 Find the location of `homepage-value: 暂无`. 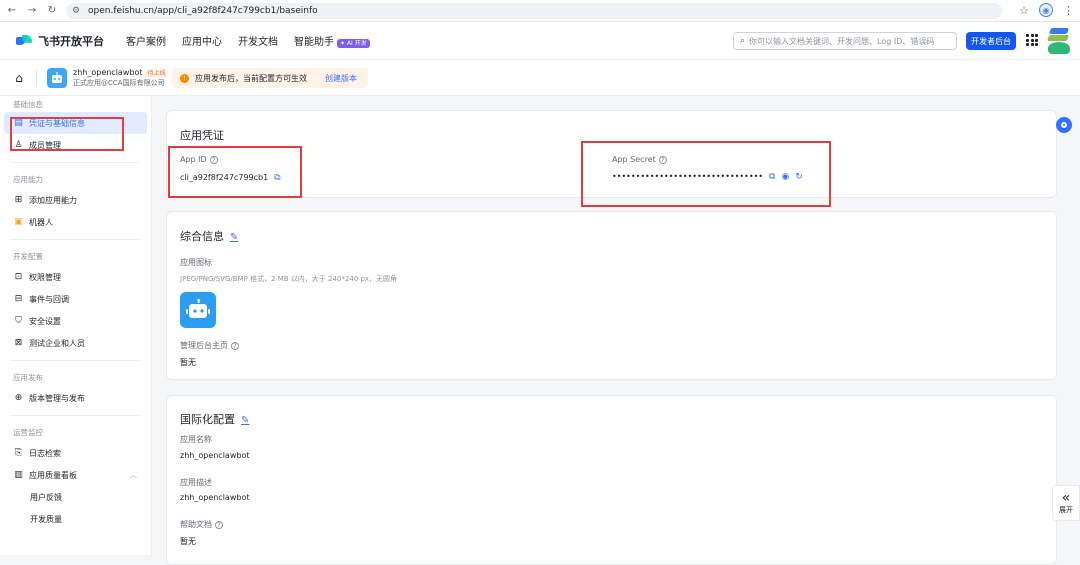

homepage-value: 暂无 is located at coordinates (188, 362).